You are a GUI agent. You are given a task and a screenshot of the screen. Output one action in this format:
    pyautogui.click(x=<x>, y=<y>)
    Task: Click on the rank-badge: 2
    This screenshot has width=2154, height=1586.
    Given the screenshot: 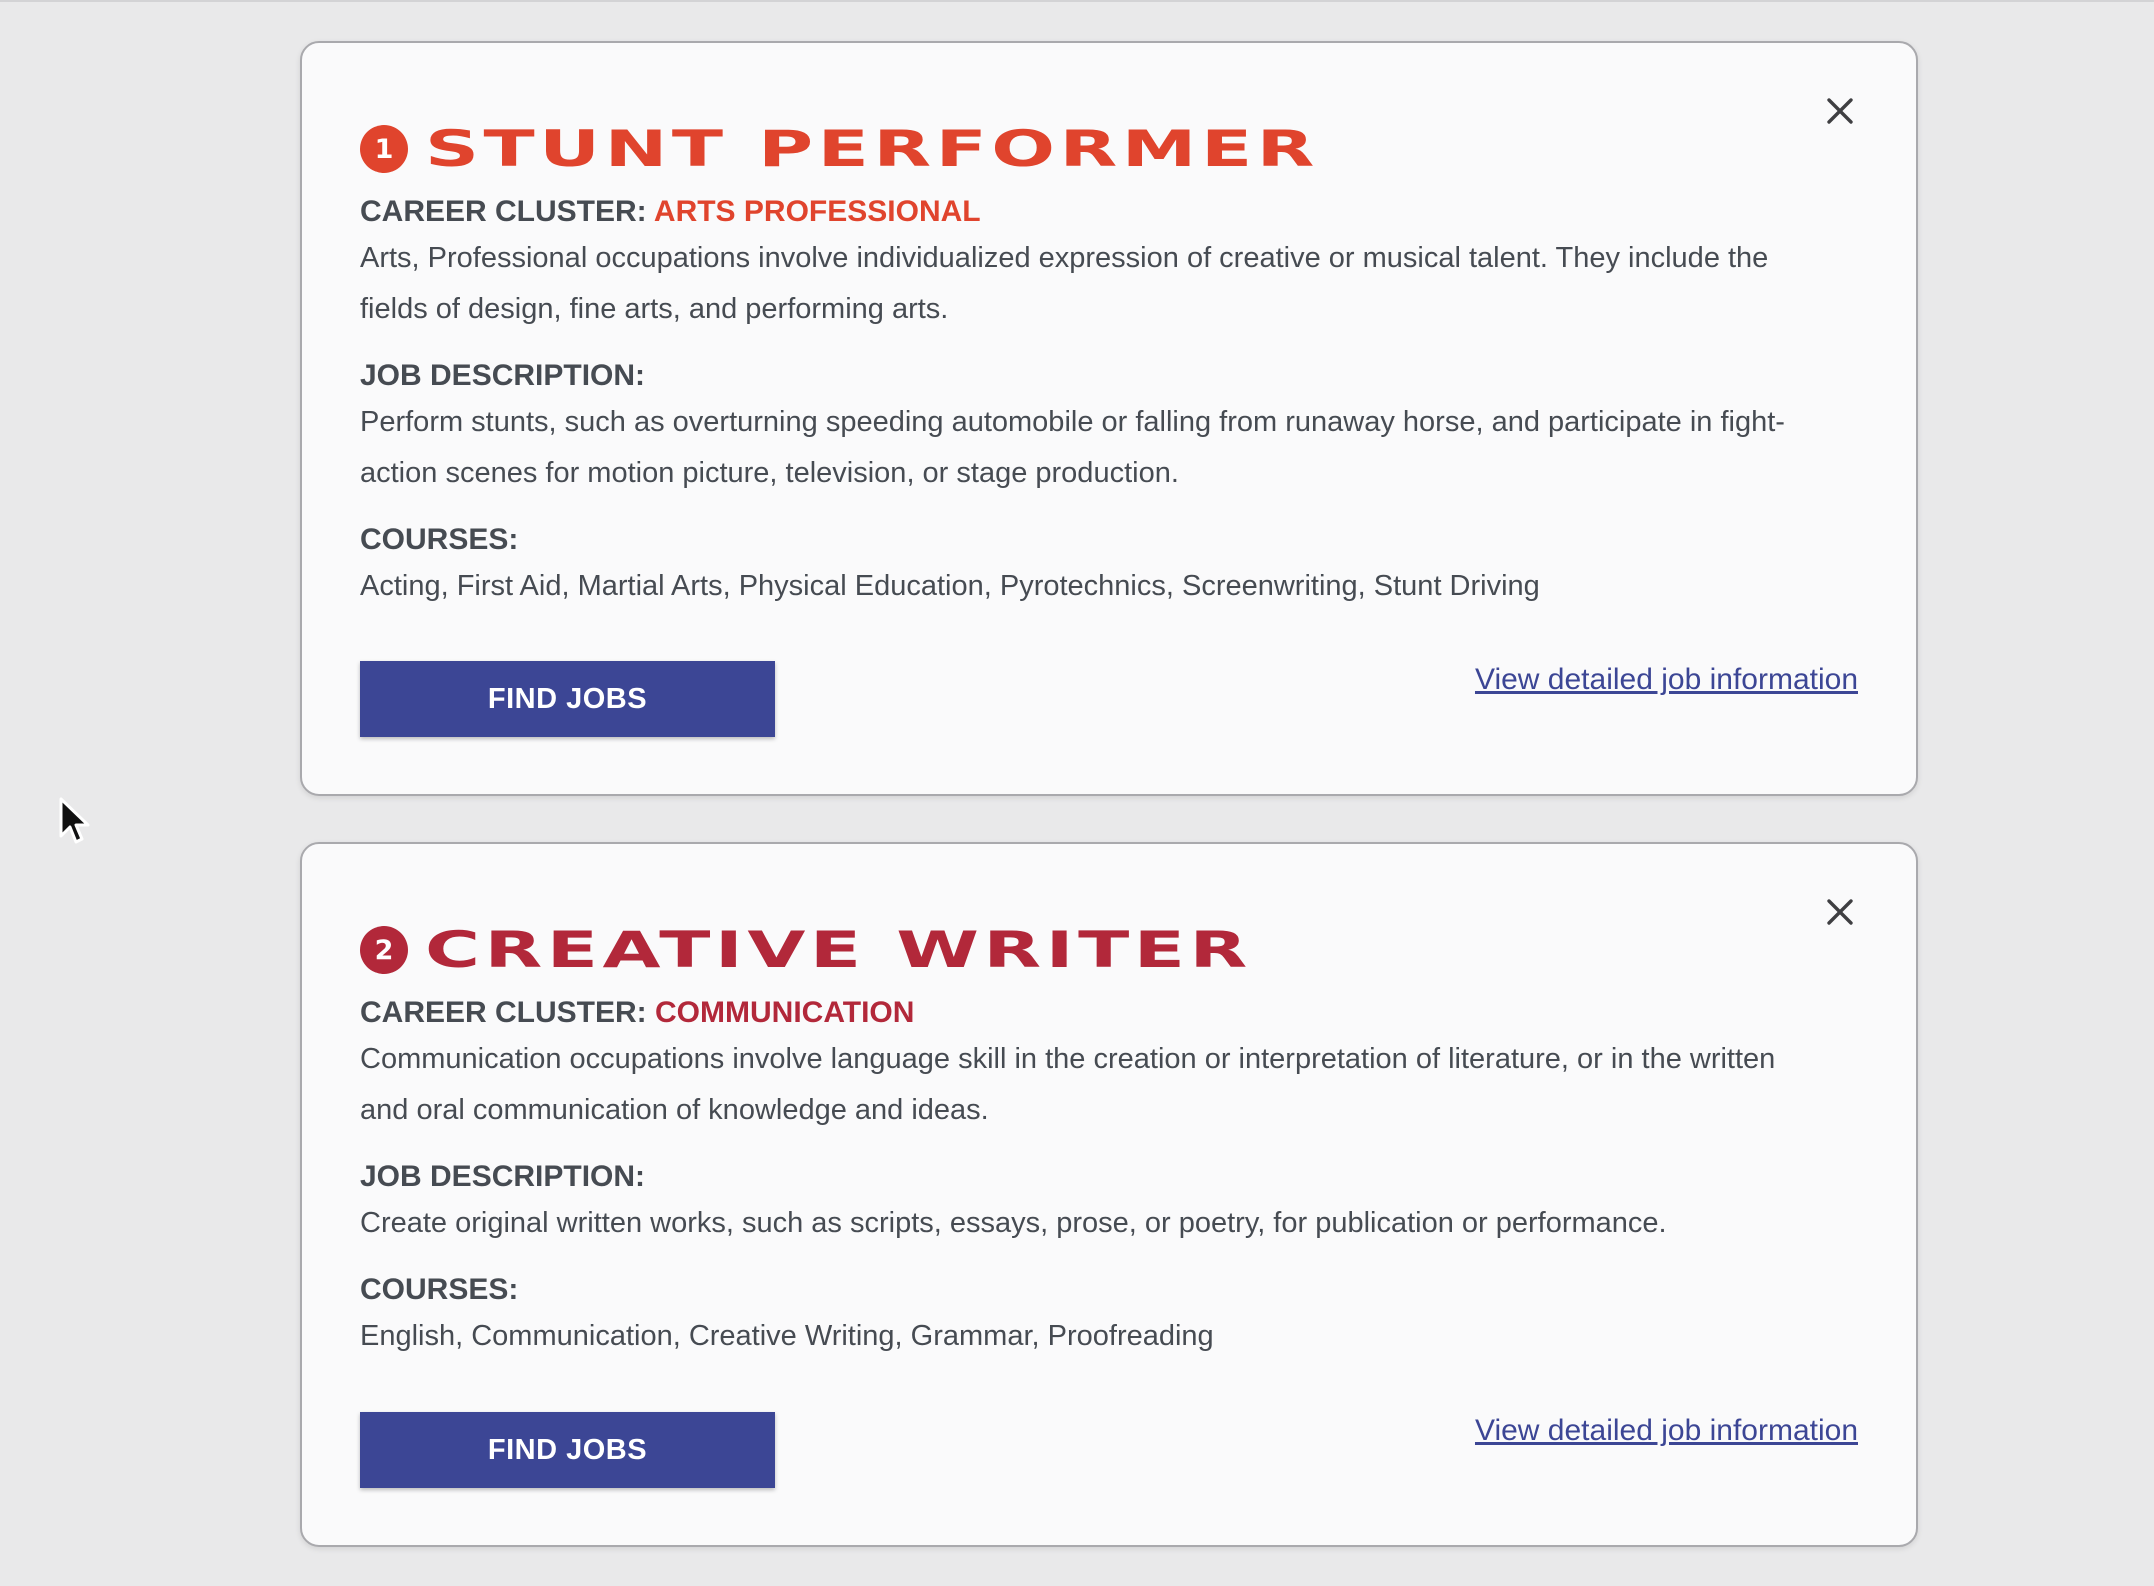 What is the action you would take?
    pyautogui.click(x=384, y=950)
    